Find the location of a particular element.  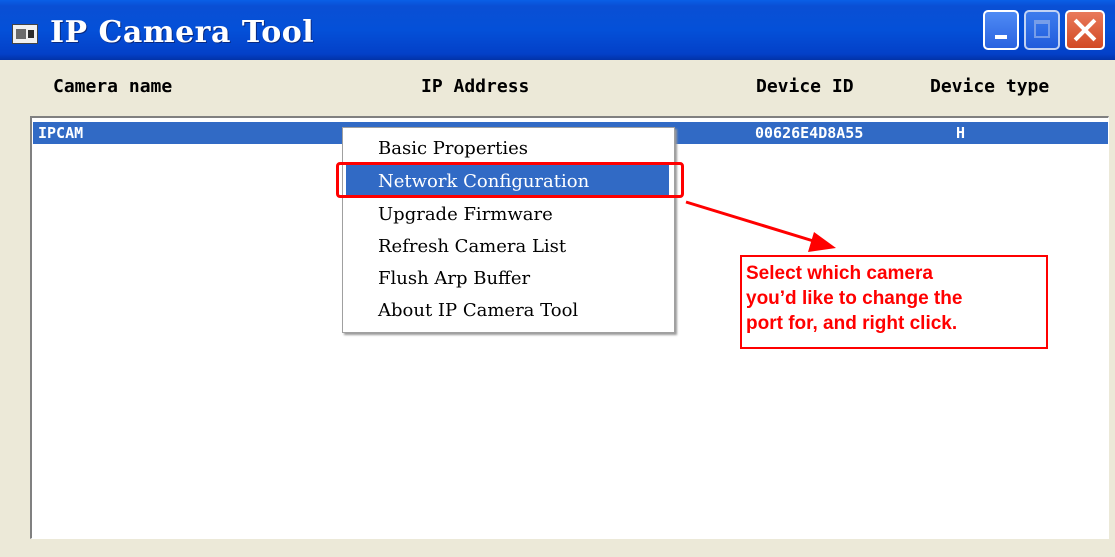

annotation-line: port for, and right click. is located at coordinates (852, 323).